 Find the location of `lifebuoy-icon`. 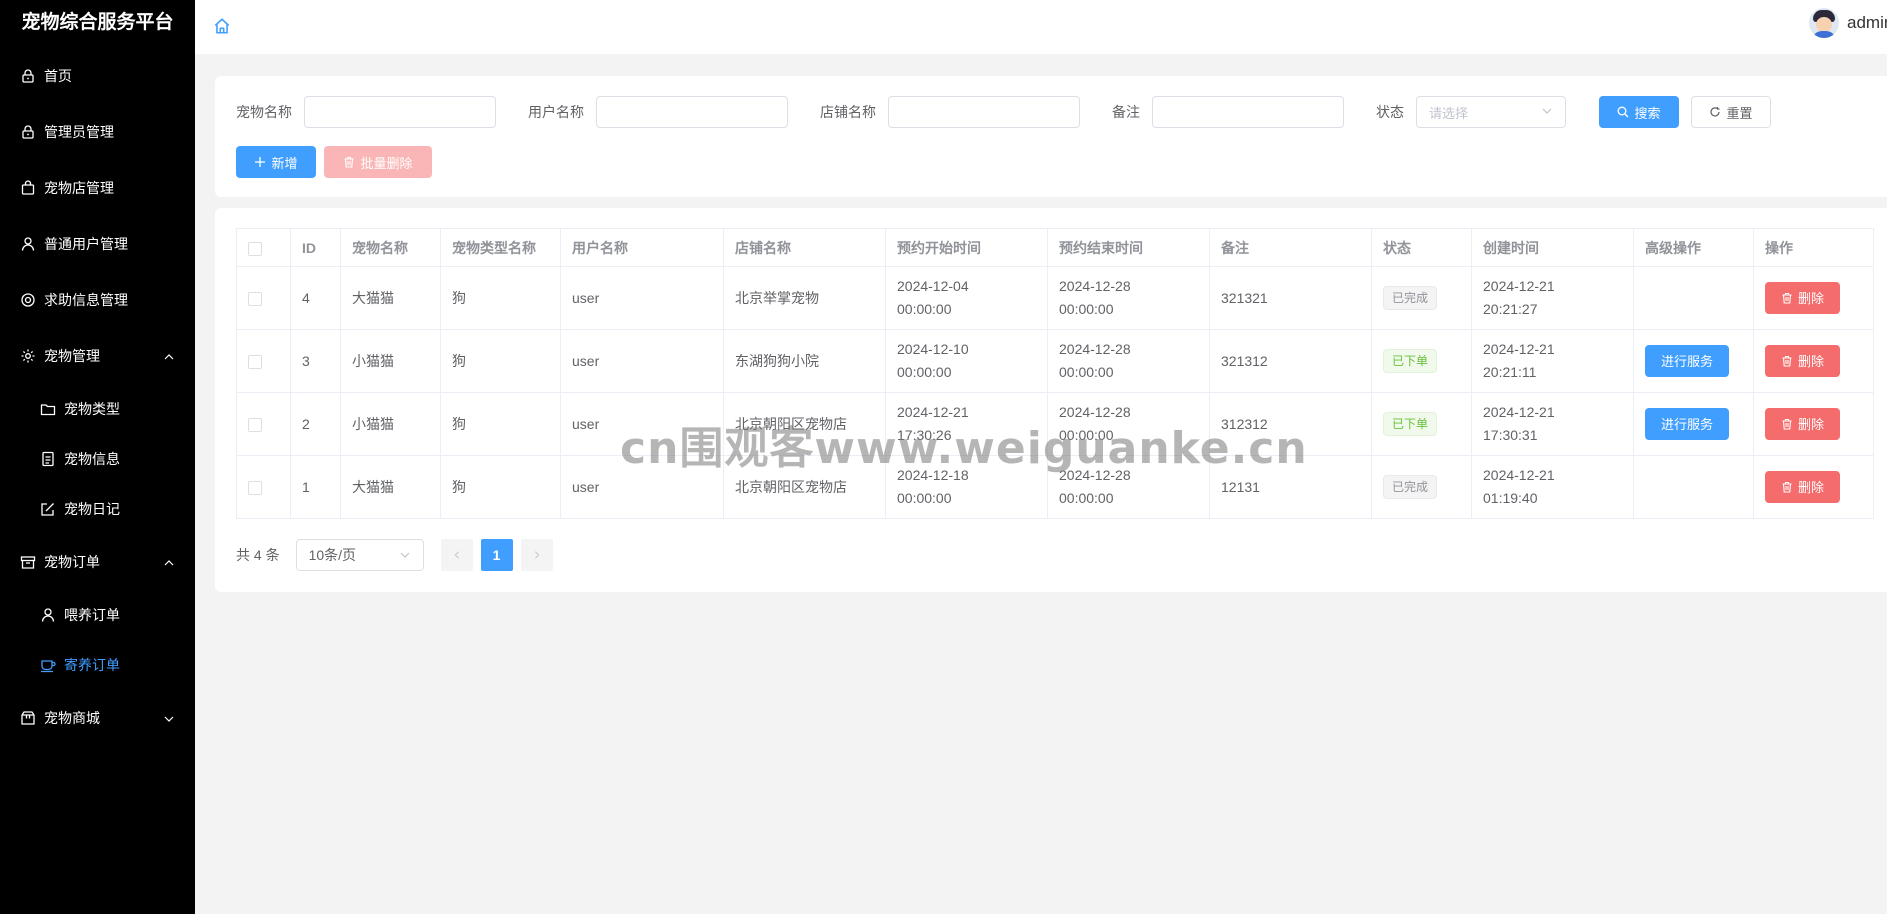

lifebuoy-icon is located at coordinates (28, 300).